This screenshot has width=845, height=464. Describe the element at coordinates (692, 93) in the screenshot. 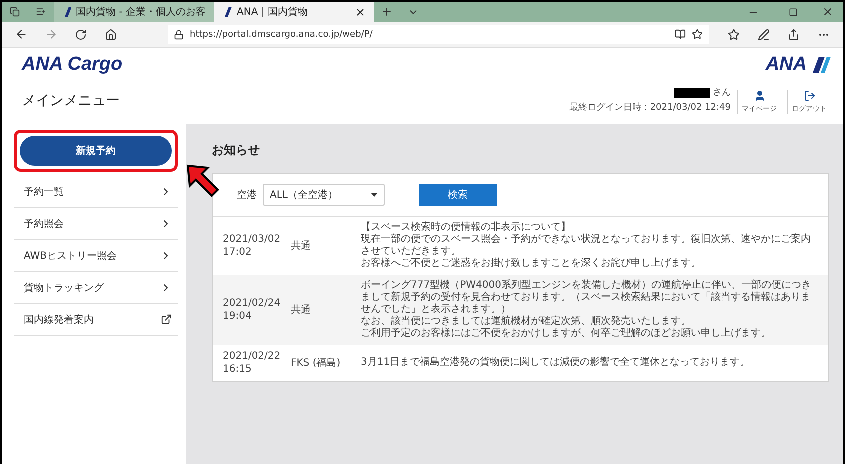

I see `redaction-bar` at that location.